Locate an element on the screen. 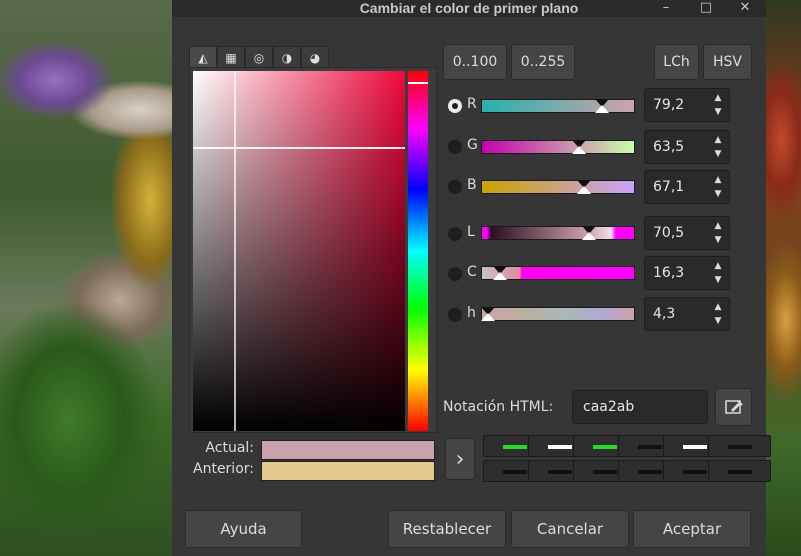 Image resolution: width=801 pixels, height=556 pixels. channel-value-text: 79,2 is located at coordinates (669, 105).